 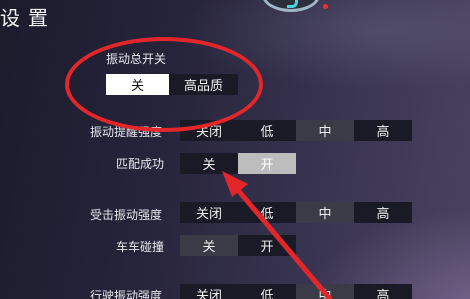 I want to click on collision-option-off: 关, so click(x=209, y=245).